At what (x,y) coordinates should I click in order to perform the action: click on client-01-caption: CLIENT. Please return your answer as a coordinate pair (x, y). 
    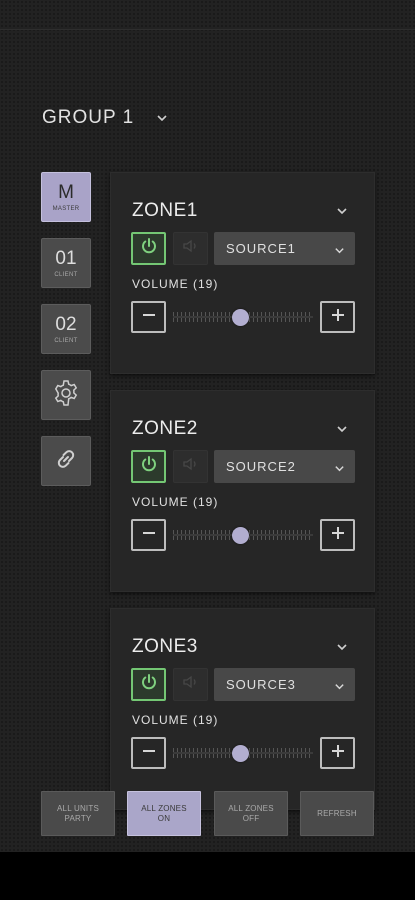
    Looking at the image, I should click on (66, 274).